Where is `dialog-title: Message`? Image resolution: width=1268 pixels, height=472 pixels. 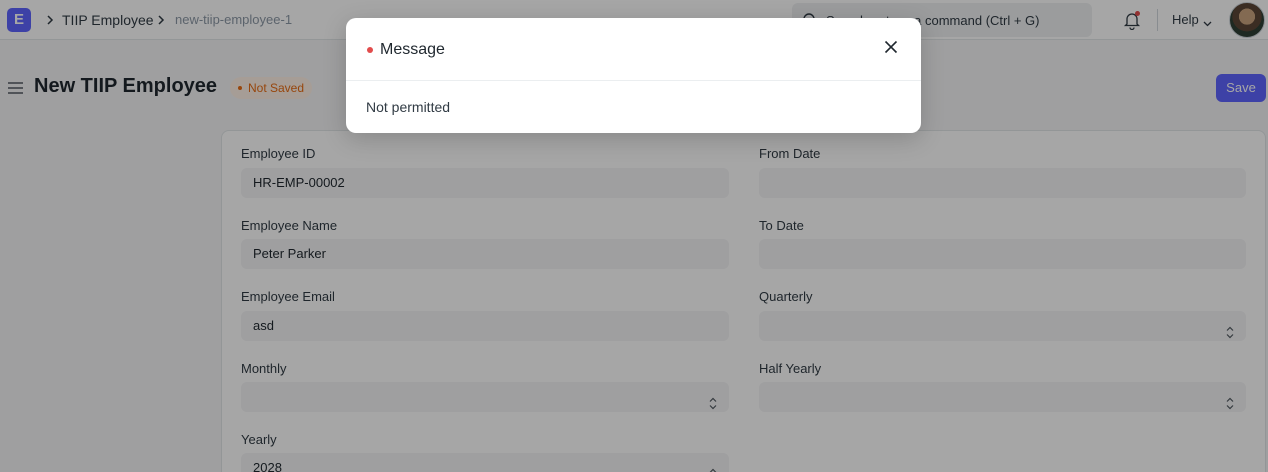
dialog-title: Message is located at coordinates (412, 49).